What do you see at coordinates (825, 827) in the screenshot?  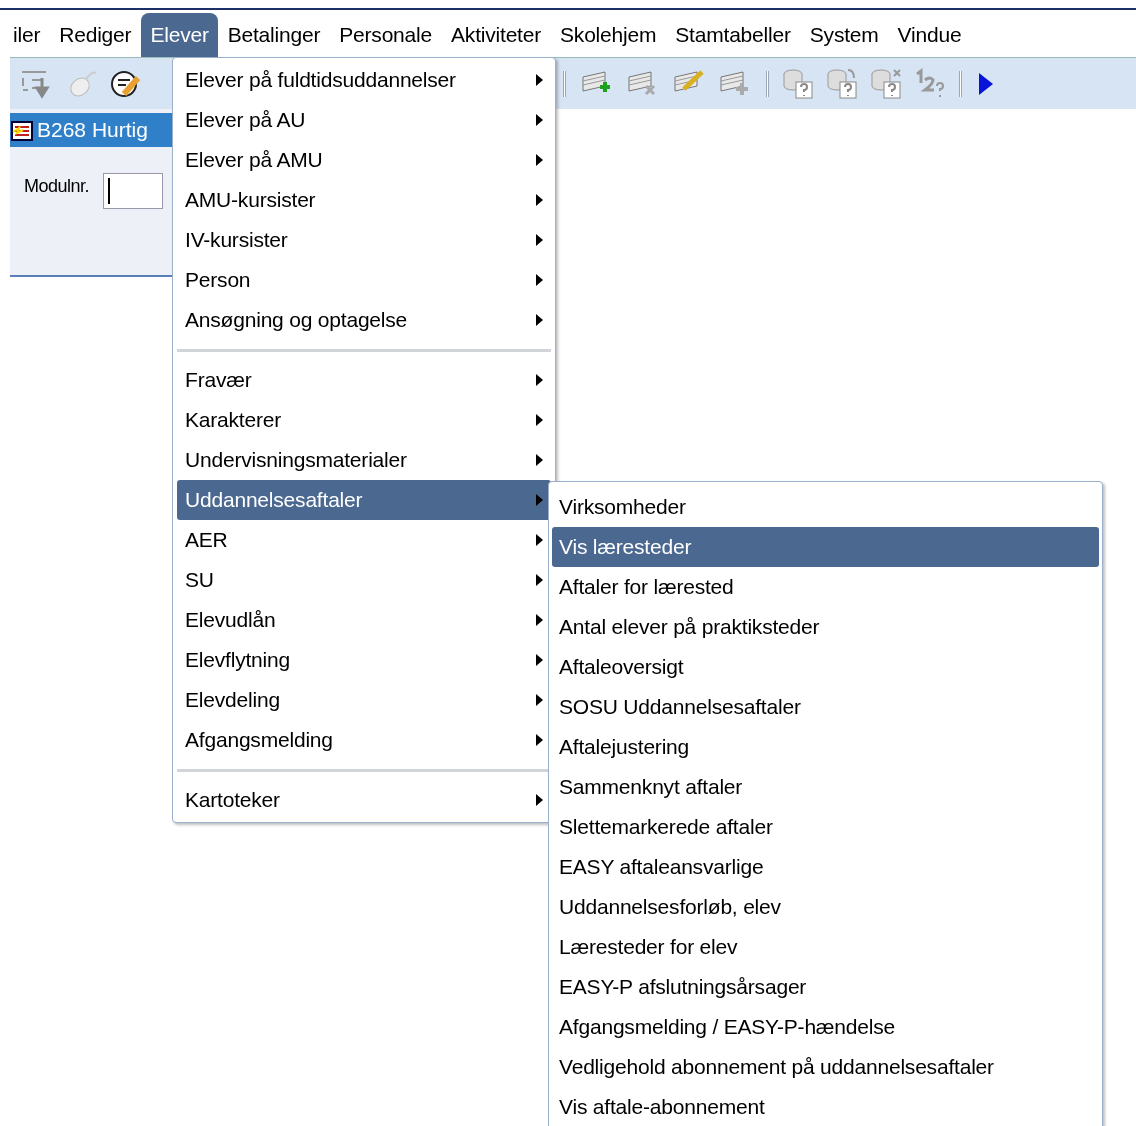 I see `menu-item: Slettemarkerede aftaler` at bounding box center [825, 827].